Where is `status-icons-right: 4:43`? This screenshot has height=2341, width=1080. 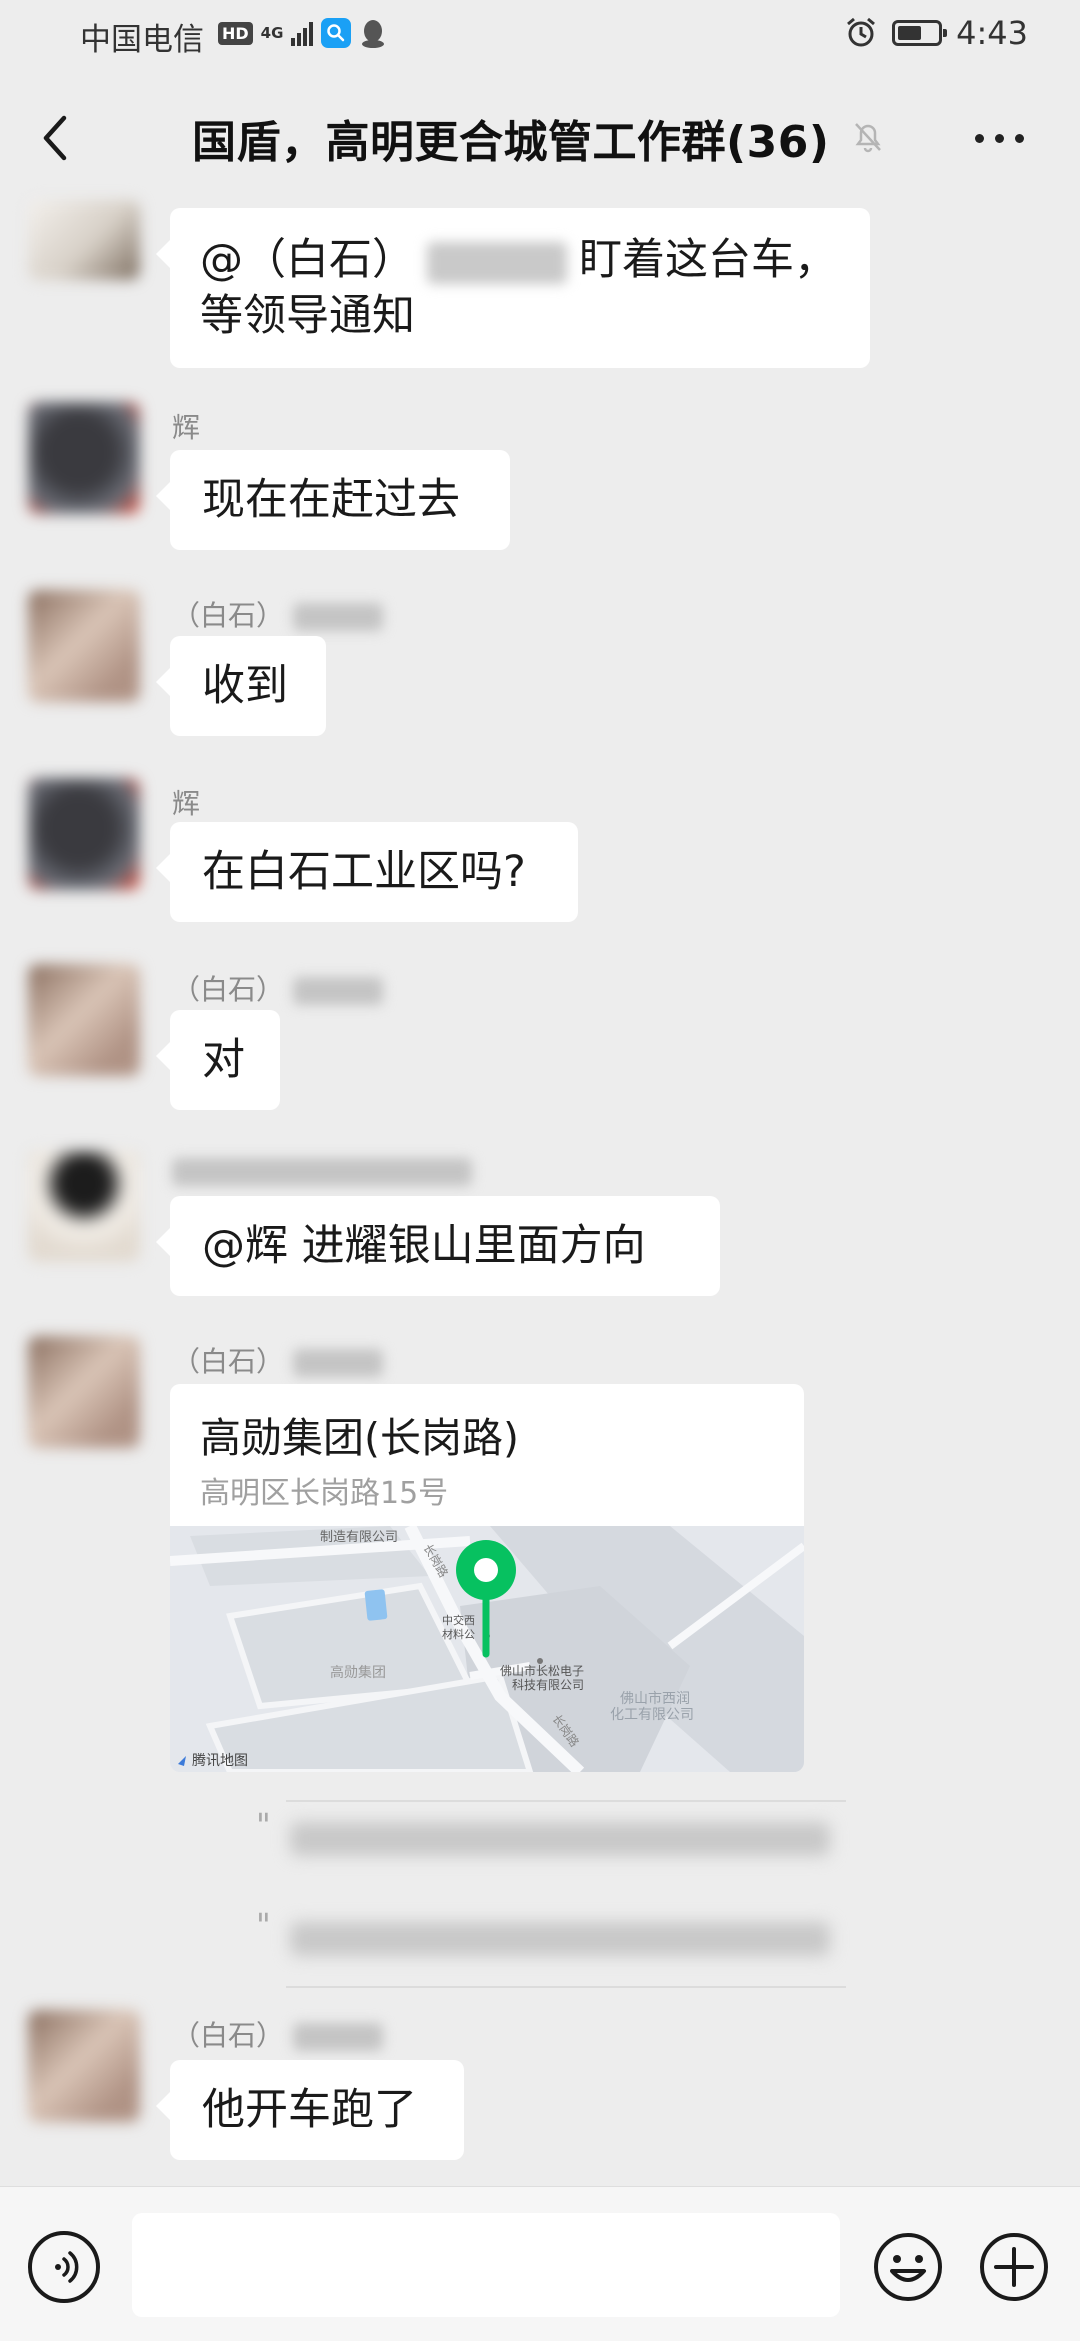 status-icons-right: 4:43 is located at coordinates (936, 33).